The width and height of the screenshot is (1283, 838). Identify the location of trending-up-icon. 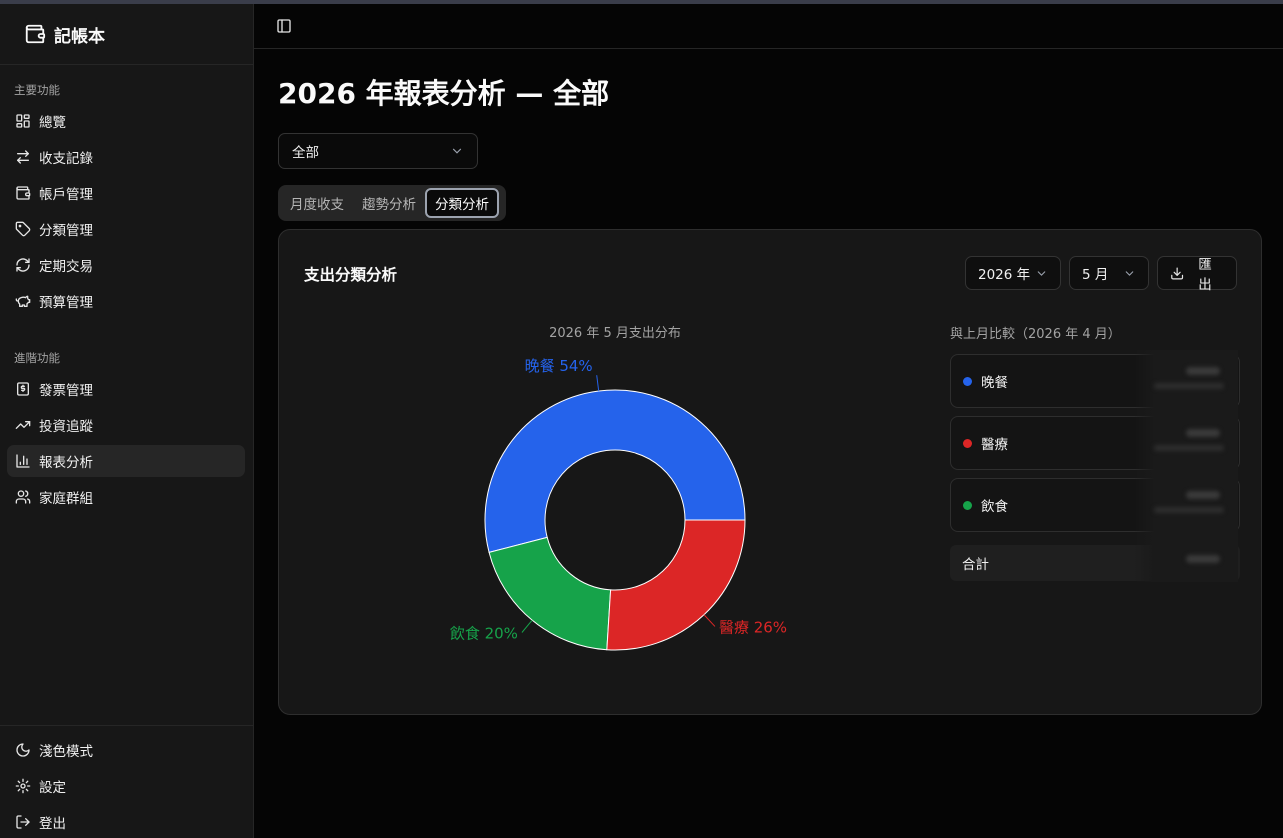
(23, 425).